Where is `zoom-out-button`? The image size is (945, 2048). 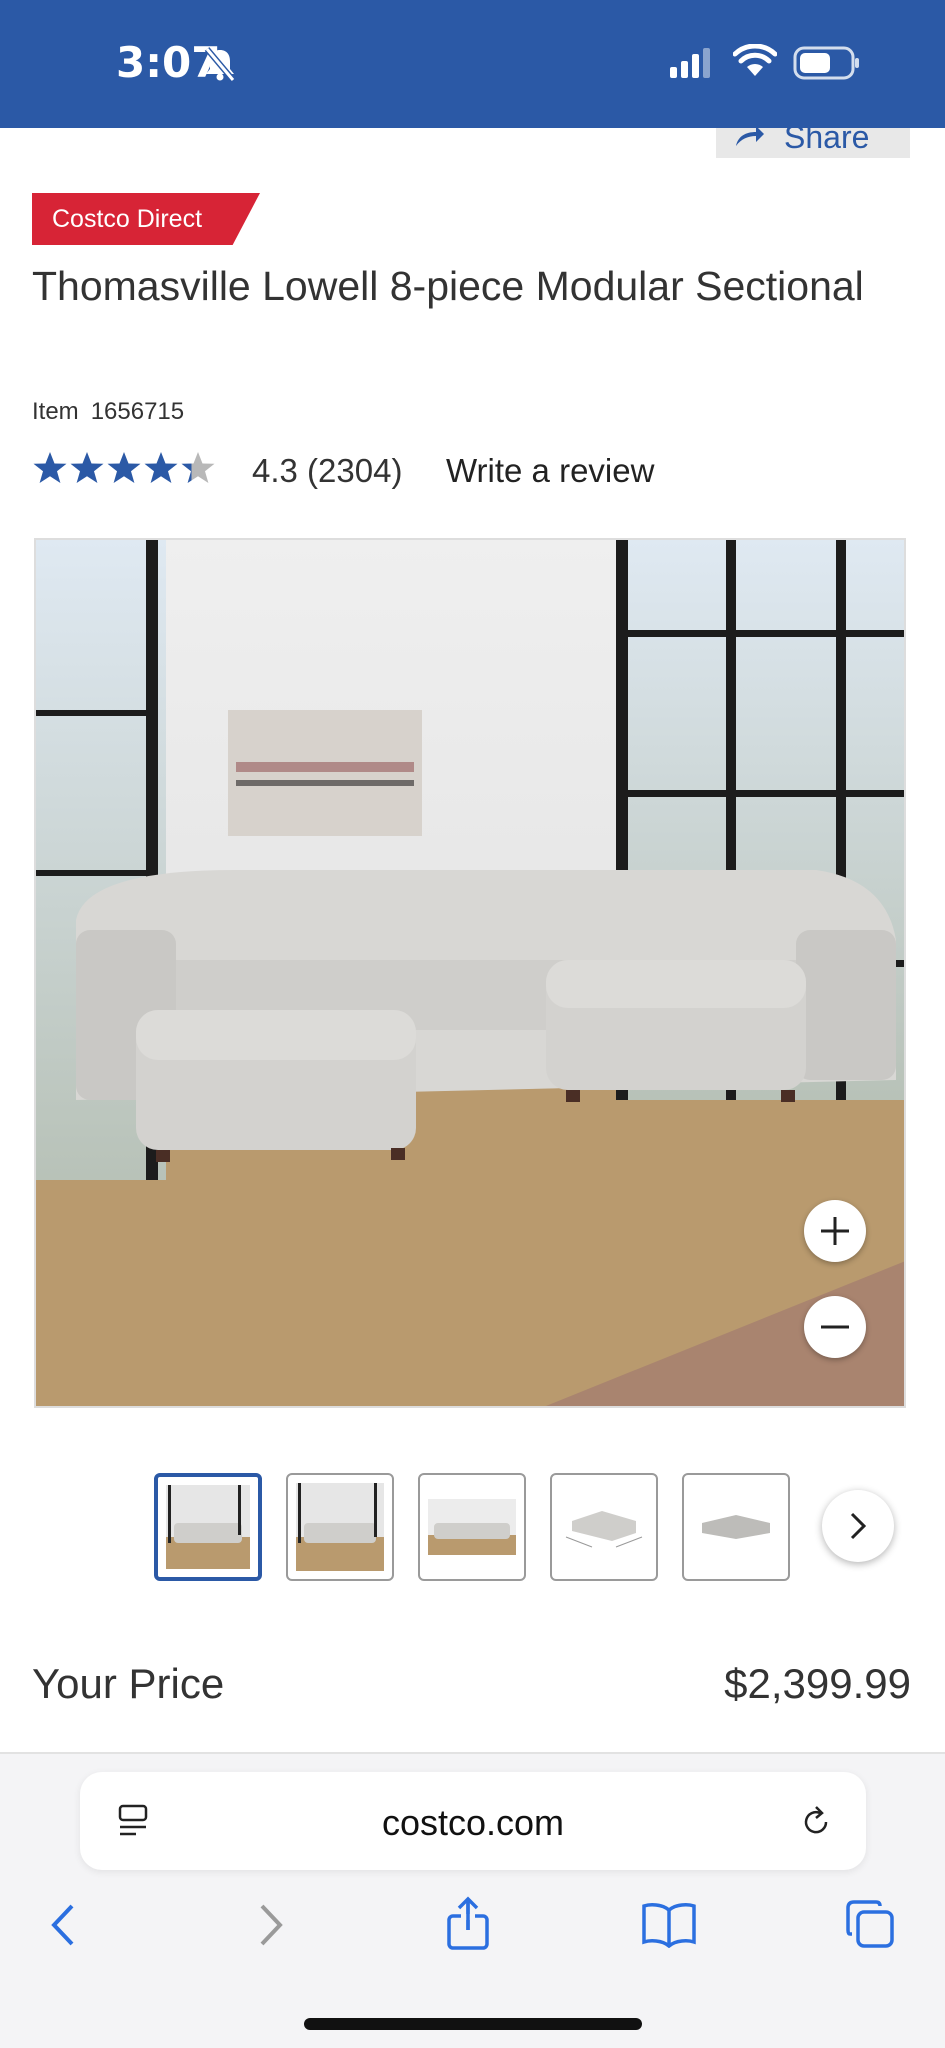 zoom-out-button is located at coordinates (835, 1327).